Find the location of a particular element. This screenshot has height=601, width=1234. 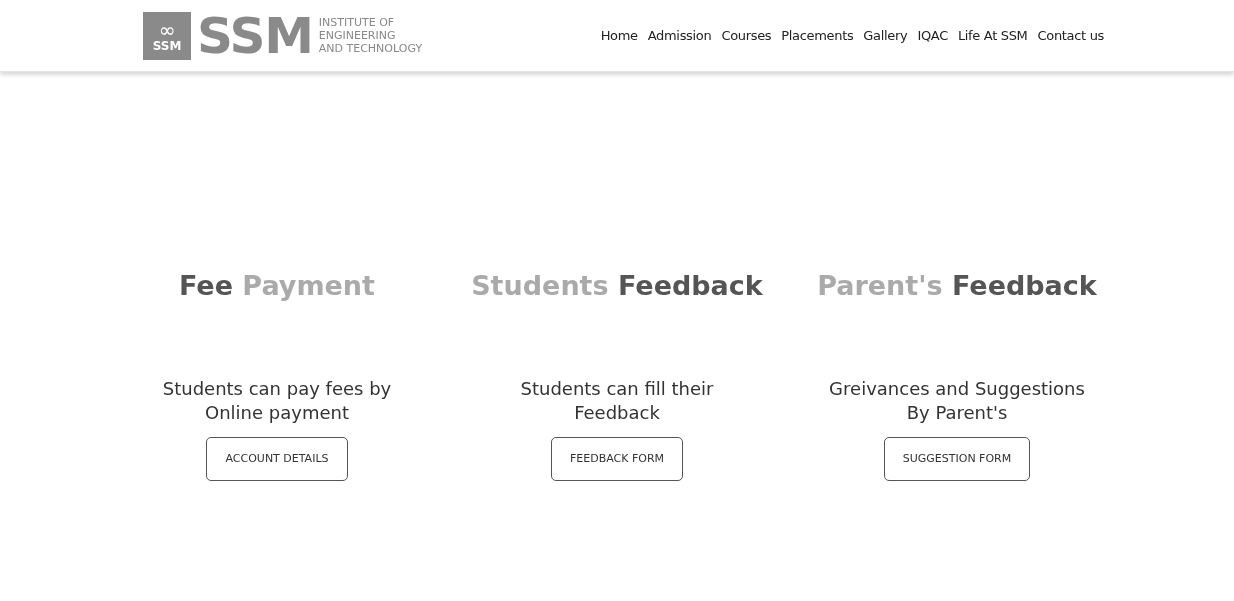

nav-link: IQAC is located at coordinates (932, 35).